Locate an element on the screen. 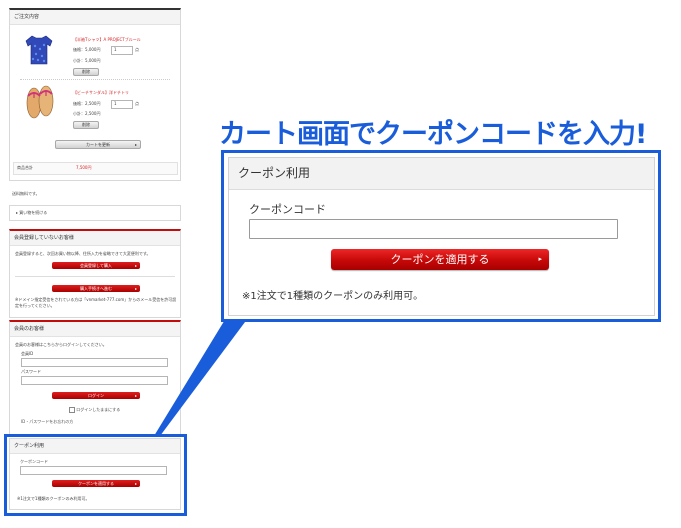 The image size is (681, 528). member-password-label: パスワード is located at coordinates (31, 371).